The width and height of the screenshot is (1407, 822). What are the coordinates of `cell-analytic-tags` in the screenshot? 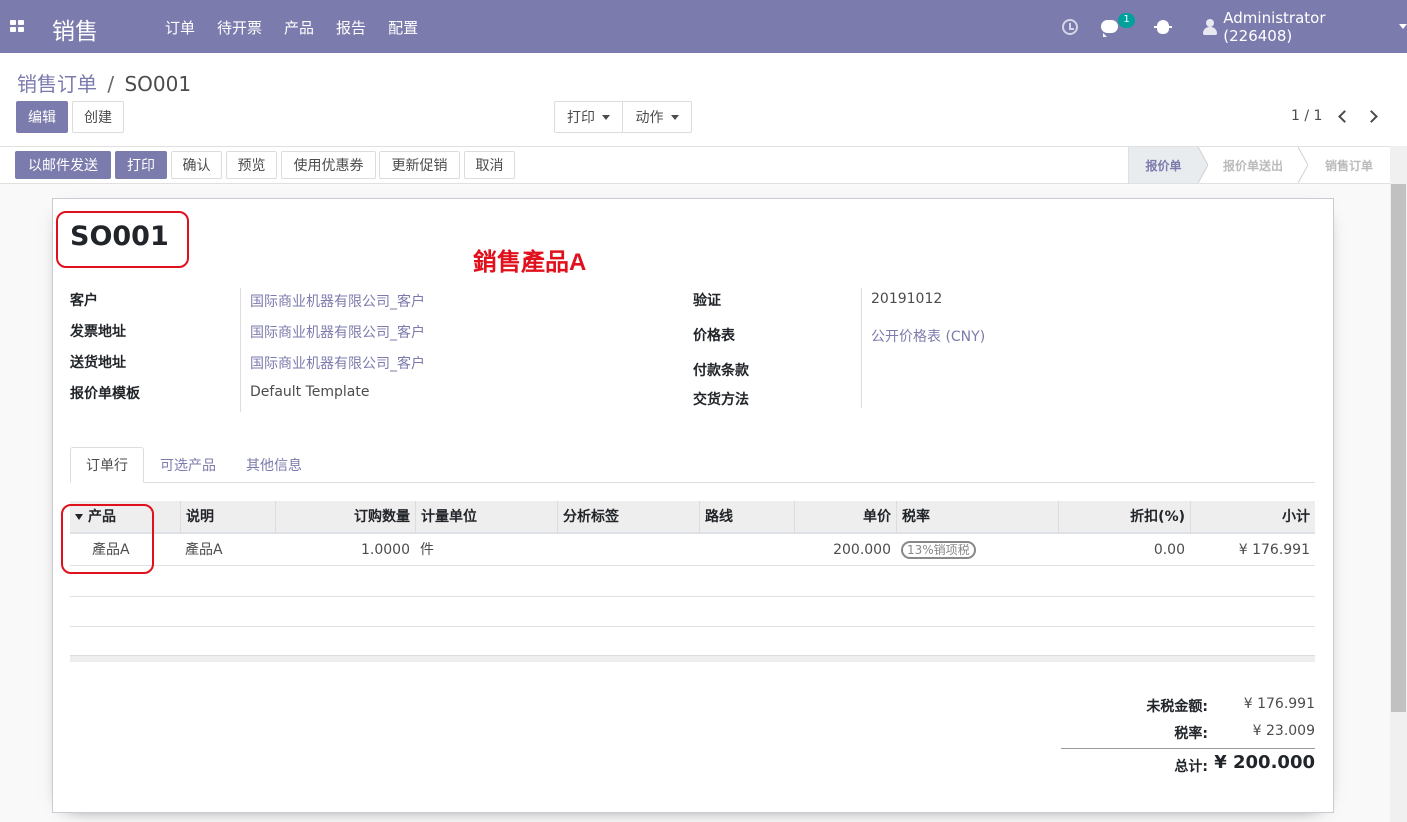 It's located at (628, 550).